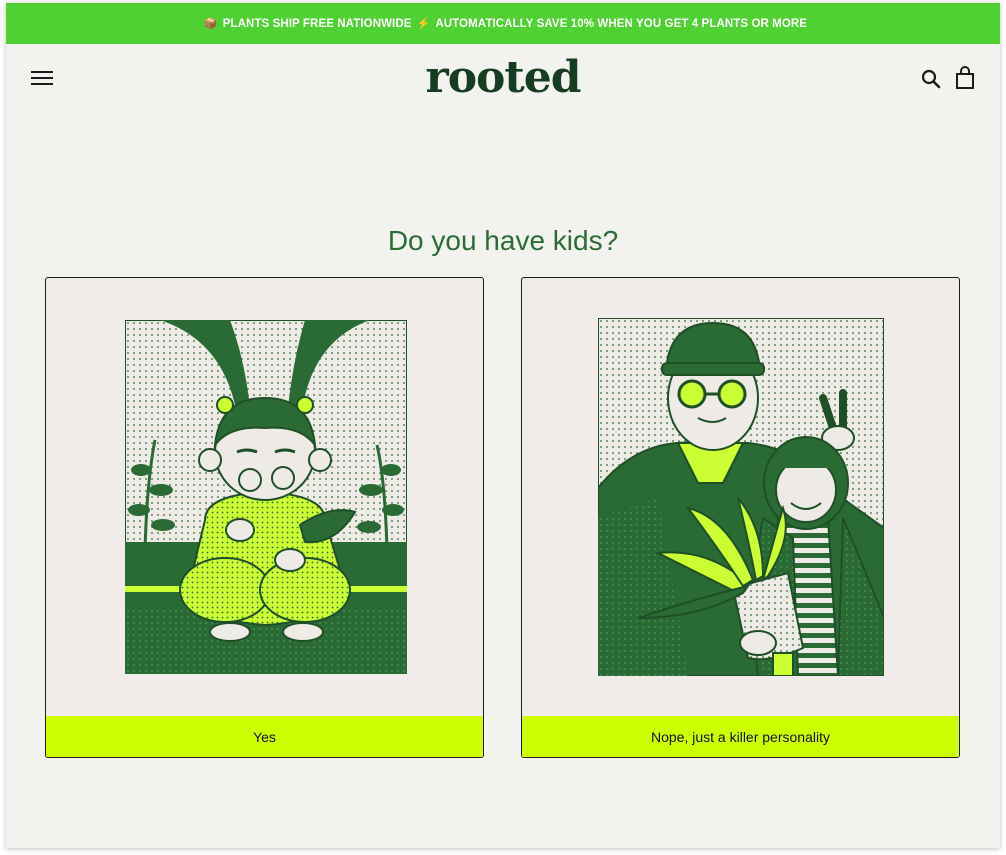 The image size is (1006, 855). What do you see at coordinates (741, 497) in the screenshot?
I see `man-and-girl-with-plant-illustration` at bounding box center [741, 497].